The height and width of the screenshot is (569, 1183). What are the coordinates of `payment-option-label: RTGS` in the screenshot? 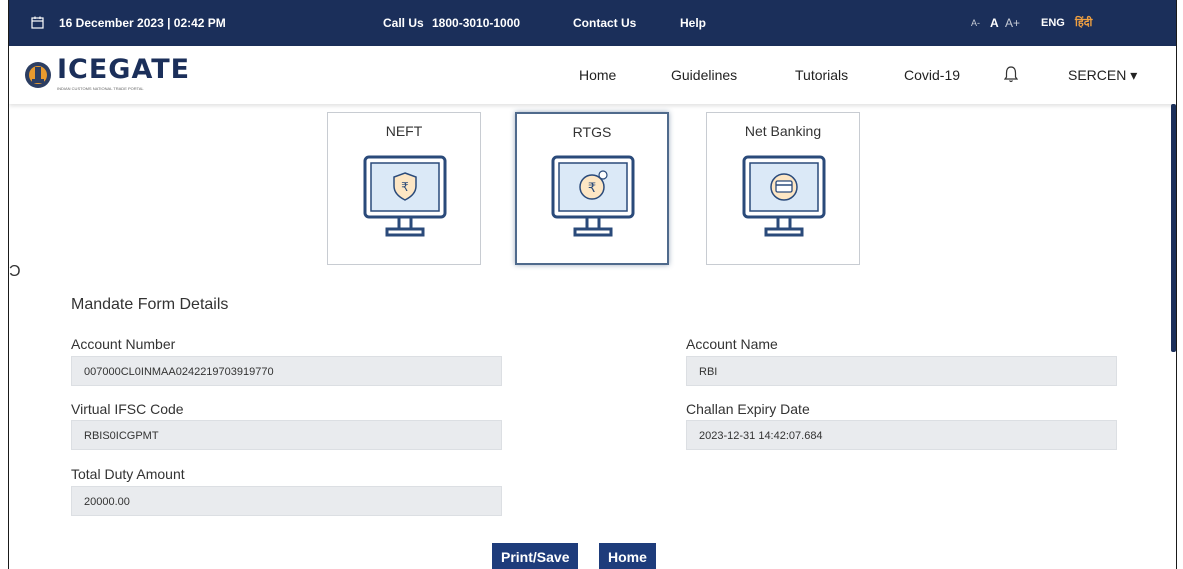 It's located at (592, 132).